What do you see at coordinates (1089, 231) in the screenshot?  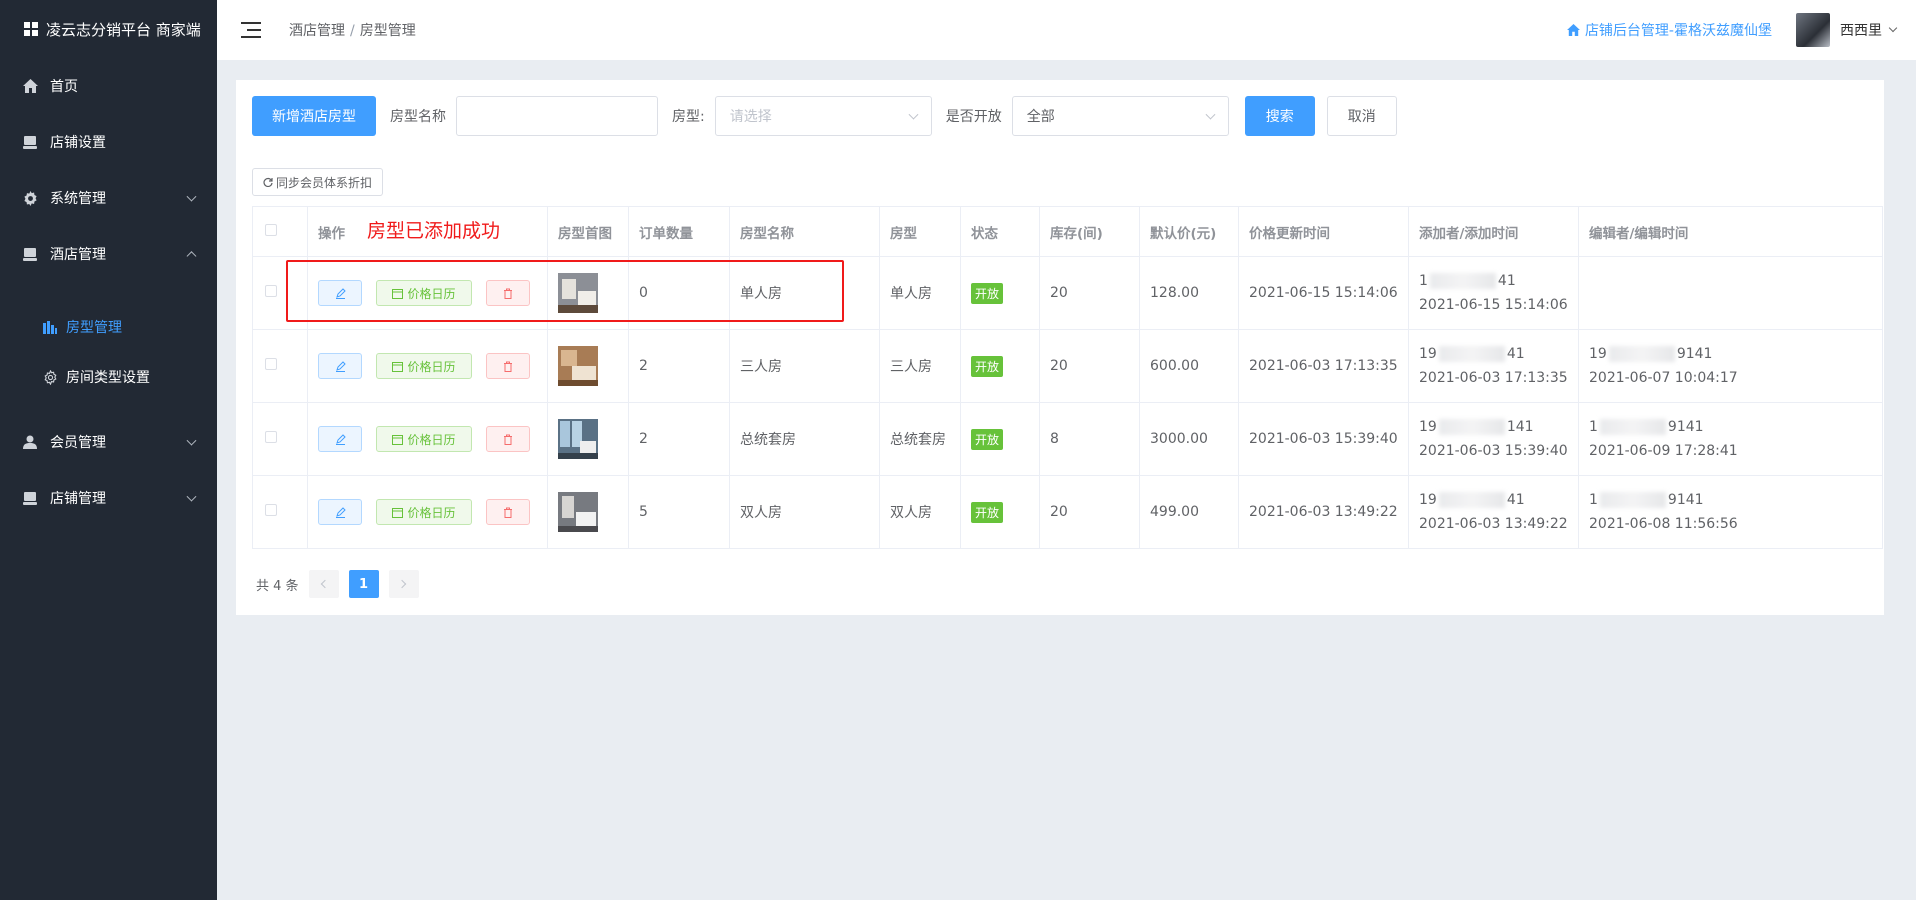 I see `column-header: 库存(间)` at bounding box center [1089, 231].